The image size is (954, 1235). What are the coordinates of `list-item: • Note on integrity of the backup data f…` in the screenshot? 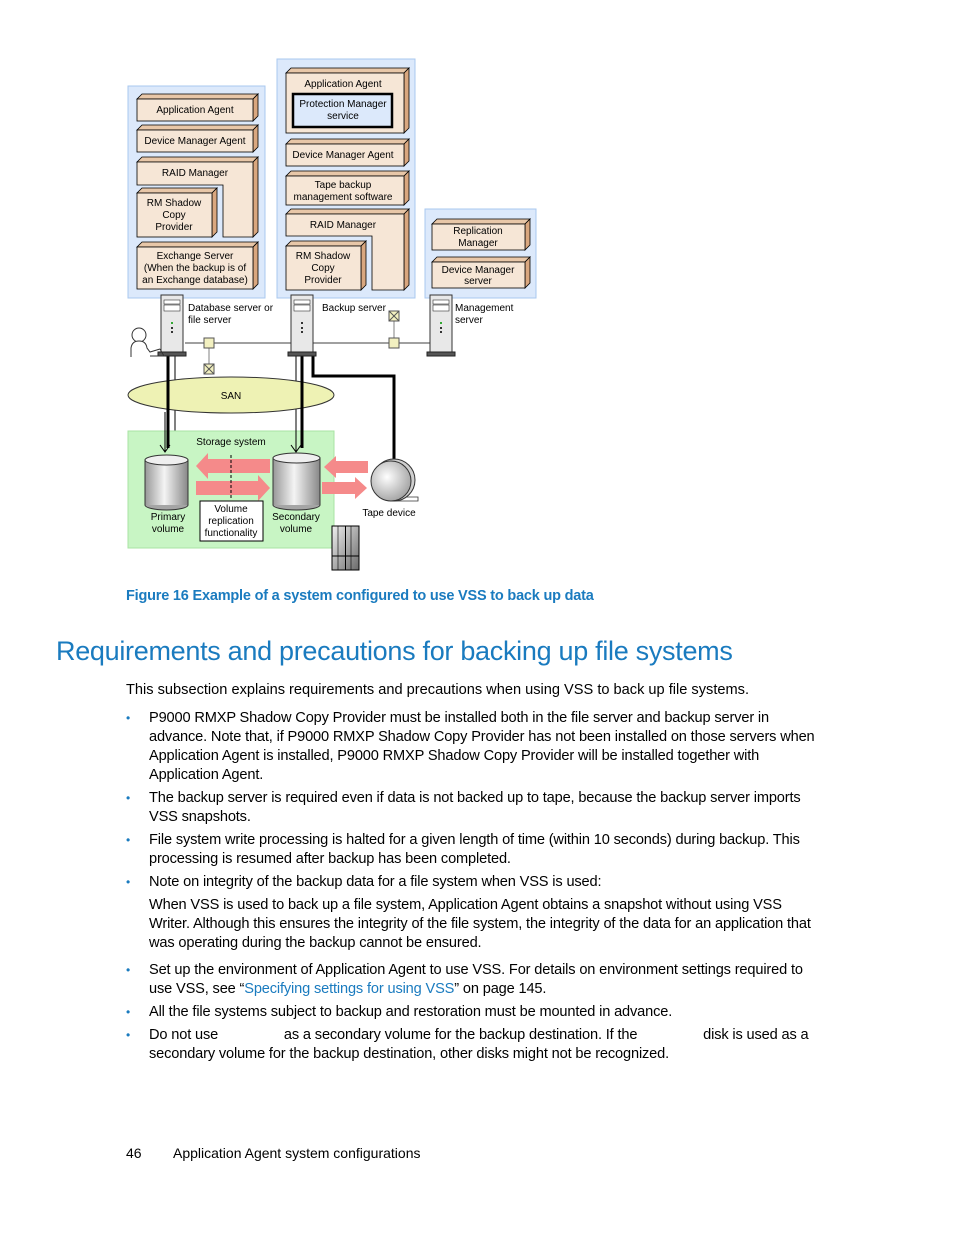 It's located at (471, 913).